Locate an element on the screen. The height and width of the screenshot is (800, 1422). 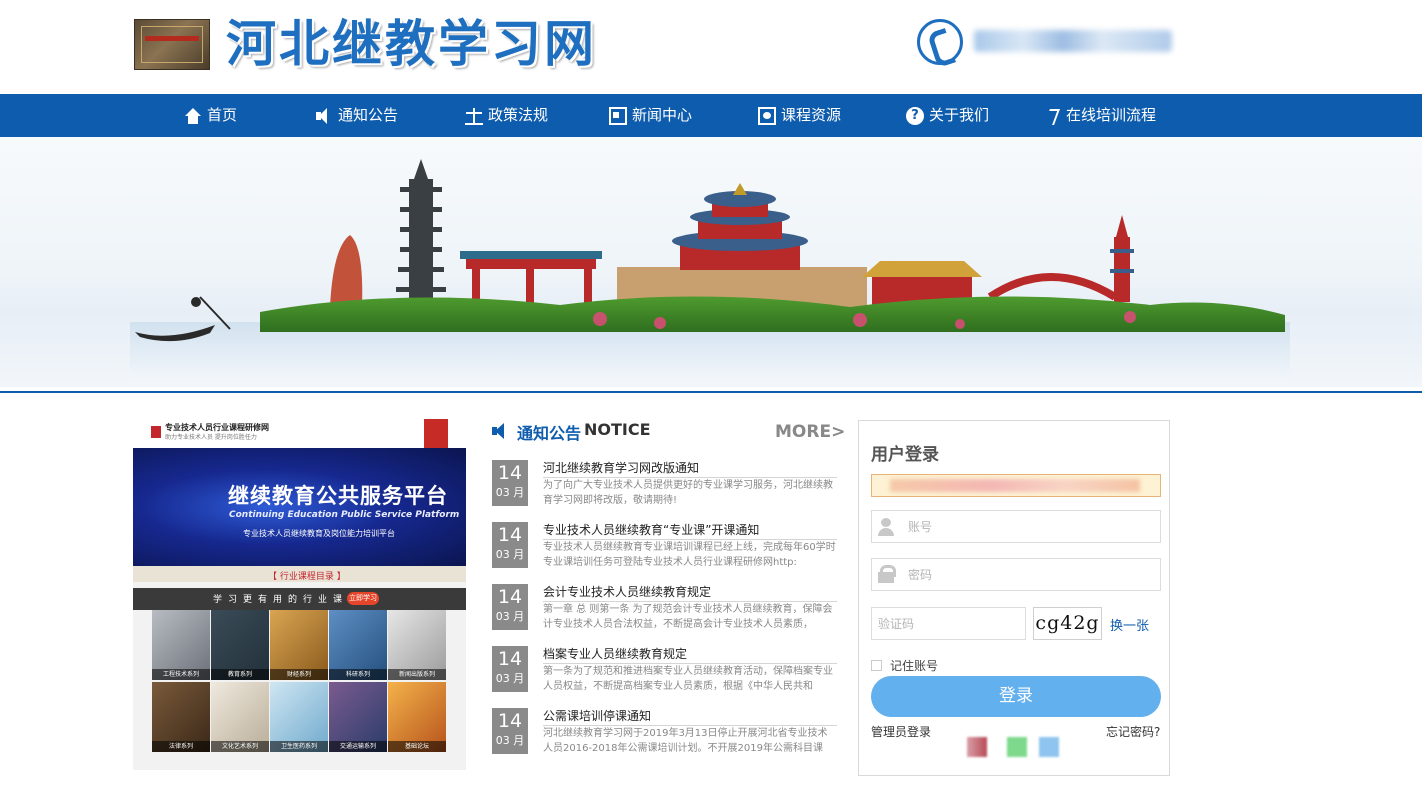
promo-logo-icon is located at coordinates (156, 432).